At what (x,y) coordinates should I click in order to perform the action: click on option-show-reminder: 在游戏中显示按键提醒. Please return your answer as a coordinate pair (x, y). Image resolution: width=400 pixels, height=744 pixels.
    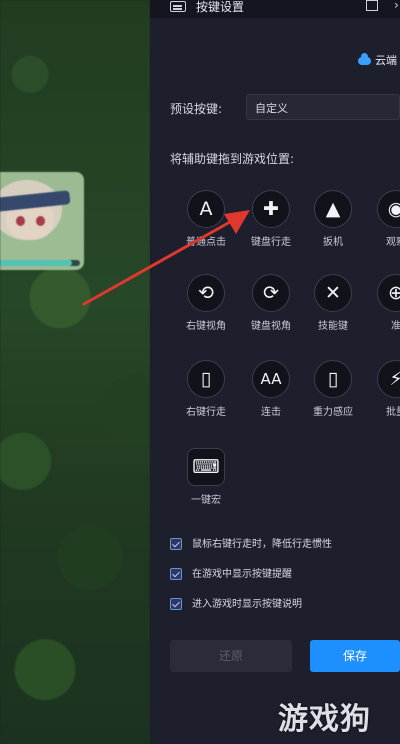
    Looking at the image, I should click on (231, 572).